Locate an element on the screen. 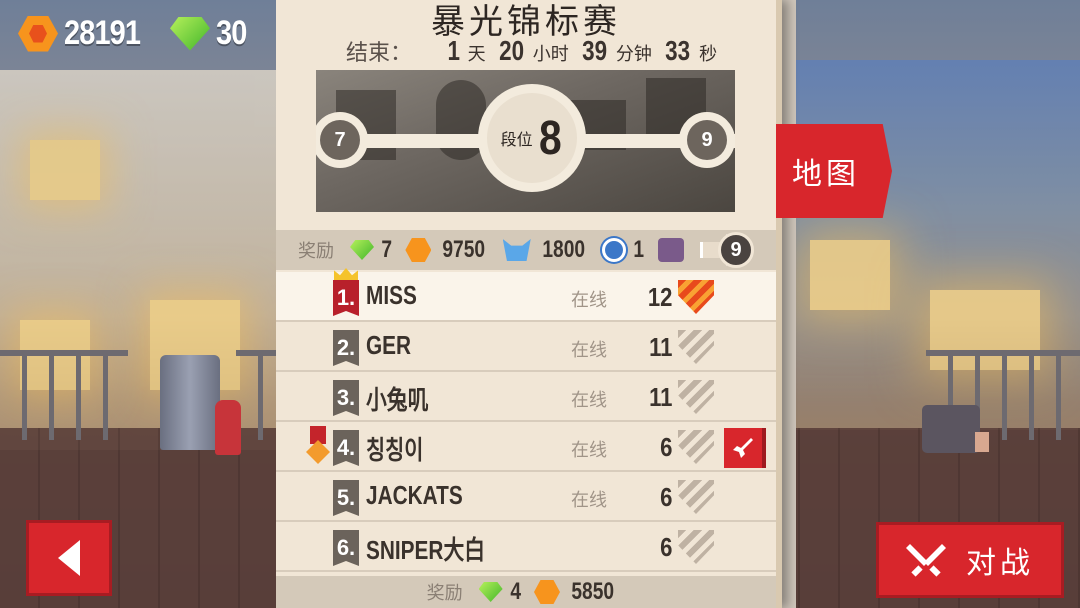 This screenshot has height=608, width=1080. row-position: 3. is located at coordinates (346, 398).